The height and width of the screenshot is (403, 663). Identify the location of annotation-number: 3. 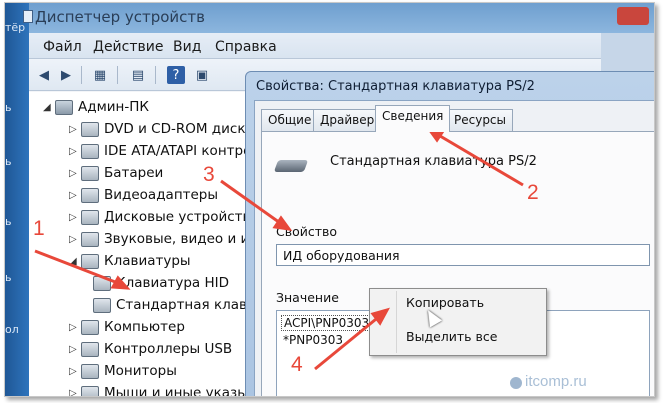
(209, 174).